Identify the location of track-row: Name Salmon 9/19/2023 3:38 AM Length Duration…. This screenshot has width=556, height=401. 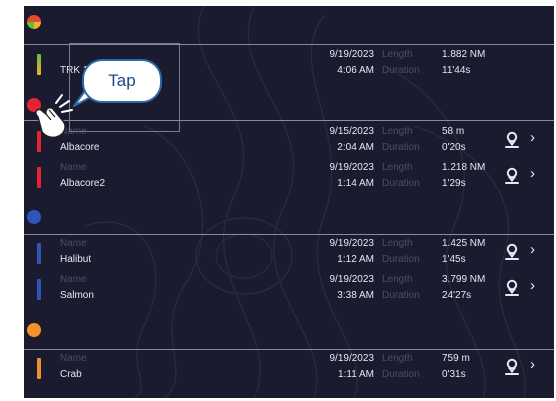
(289, 289).